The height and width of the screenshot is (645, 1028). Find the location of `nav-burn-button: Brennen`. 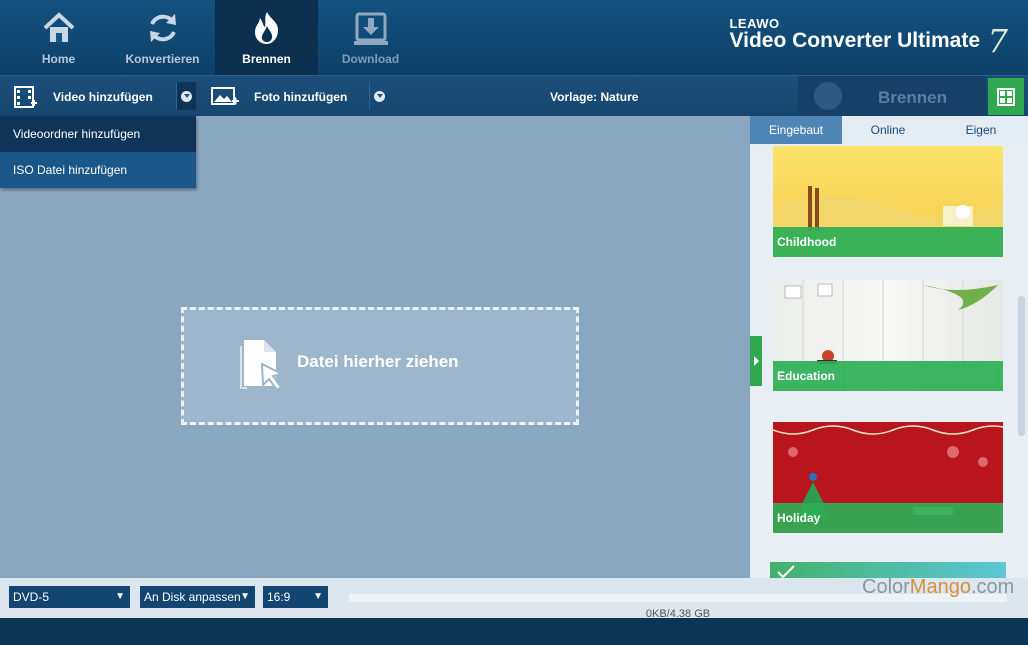

nav-burn-button: Brennen is located at coordinates (266, 37).